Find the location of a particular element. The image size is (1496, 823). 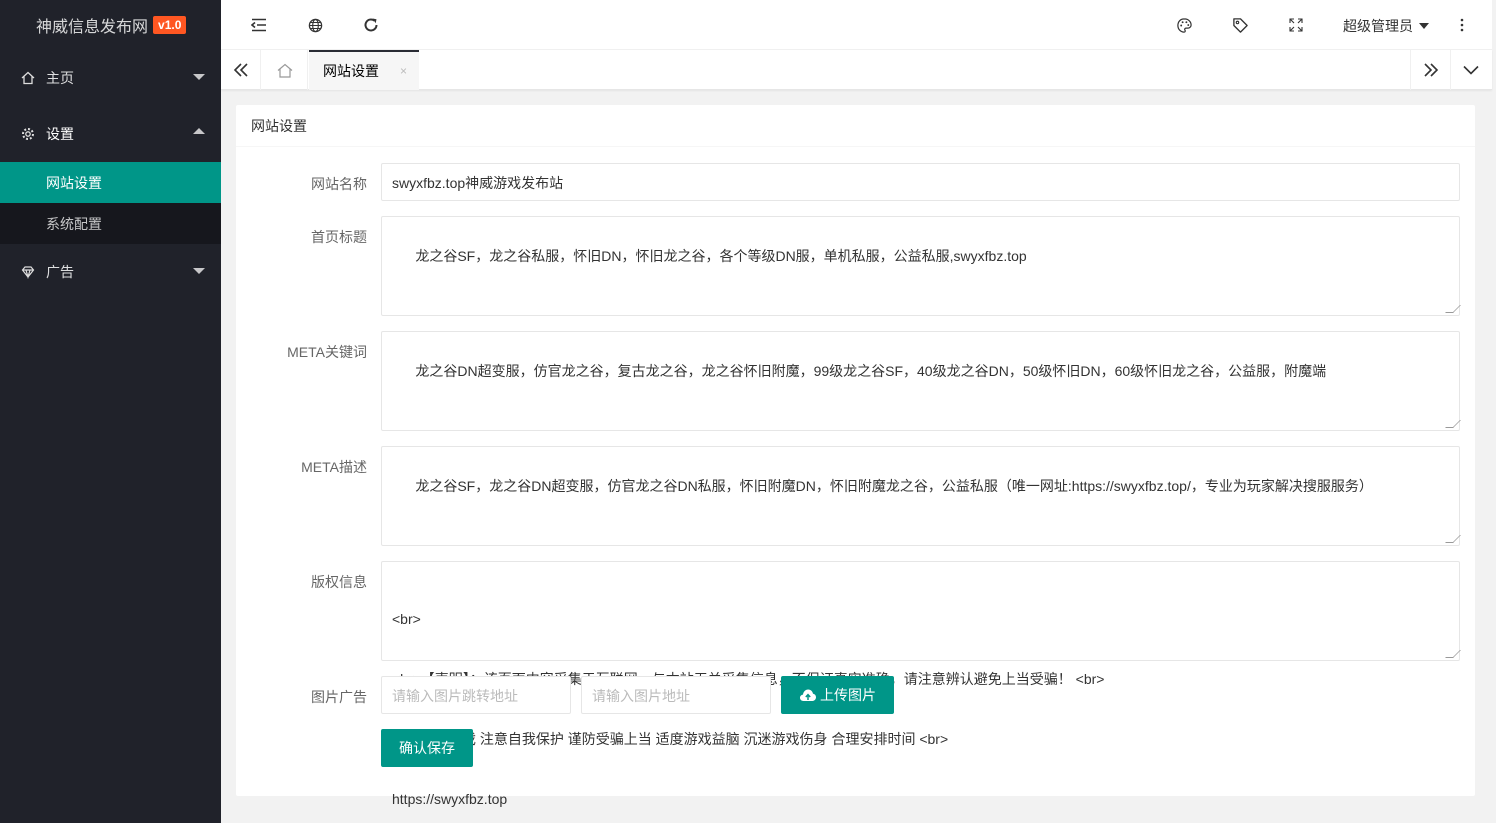

user-name: 超级管理员 is located at coordinates (1378, 26).